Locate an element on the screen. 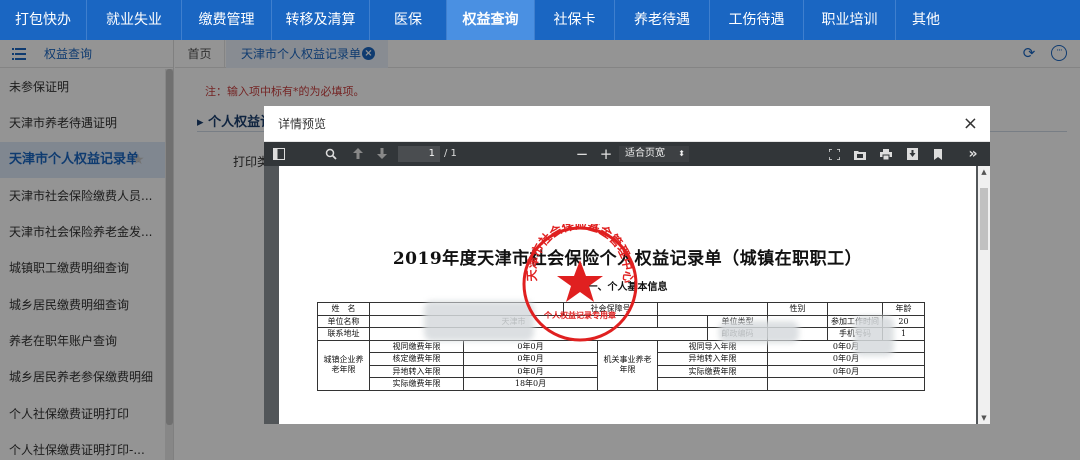 The image size is (1080, 460). nav-item-pension: 养老待遇 is located at coordinates (662, 20).